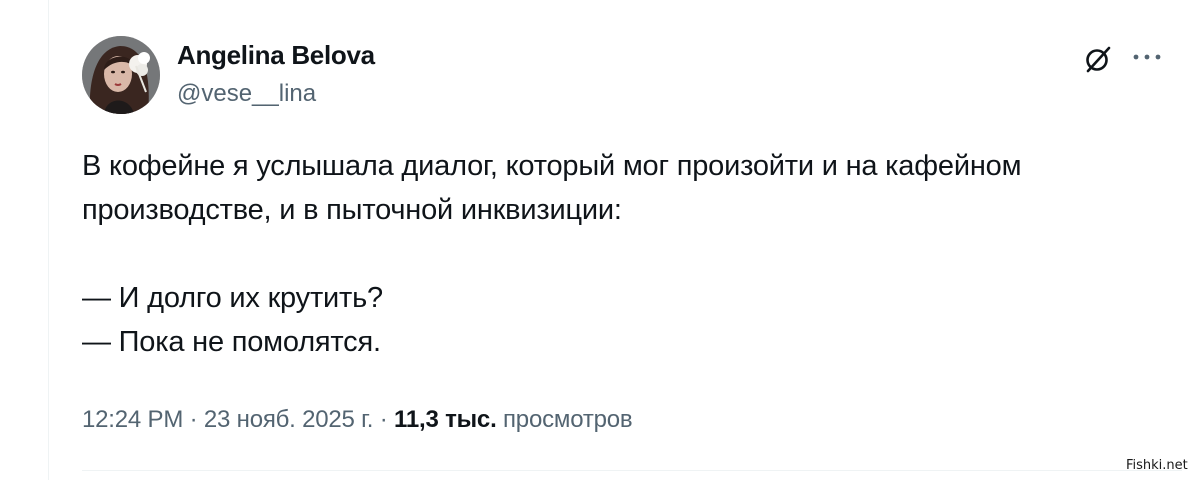  Describe the element at coordinates (231, 342) in the screenshot. I see `tweet-line: — Пока не помолятся.` at that location.